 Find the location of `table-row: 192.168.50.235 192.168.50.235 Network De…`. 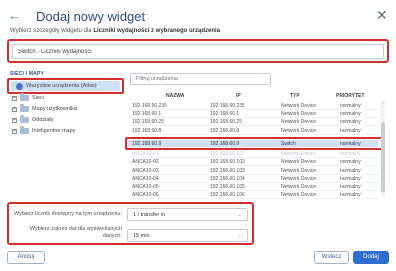

table-row: 192.168.50.235 192.168.50.235 Network De… is located at coordinates (253, 106).